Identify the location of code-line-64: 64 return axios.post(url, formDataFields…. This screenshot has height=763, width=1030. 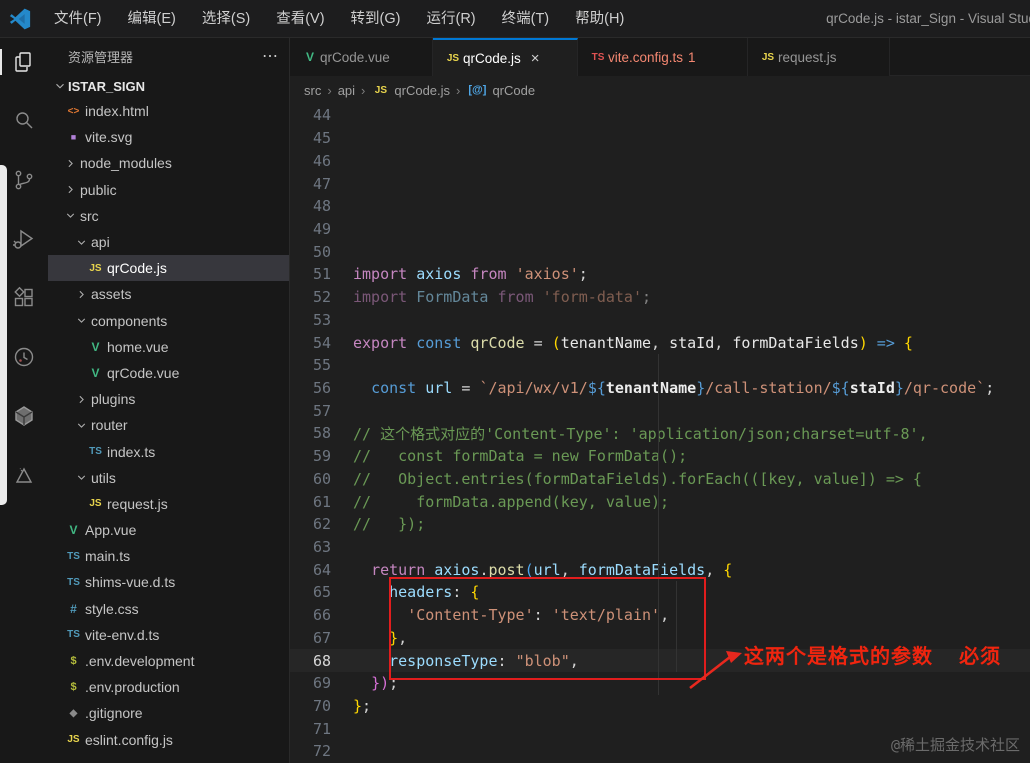
(660, 569).